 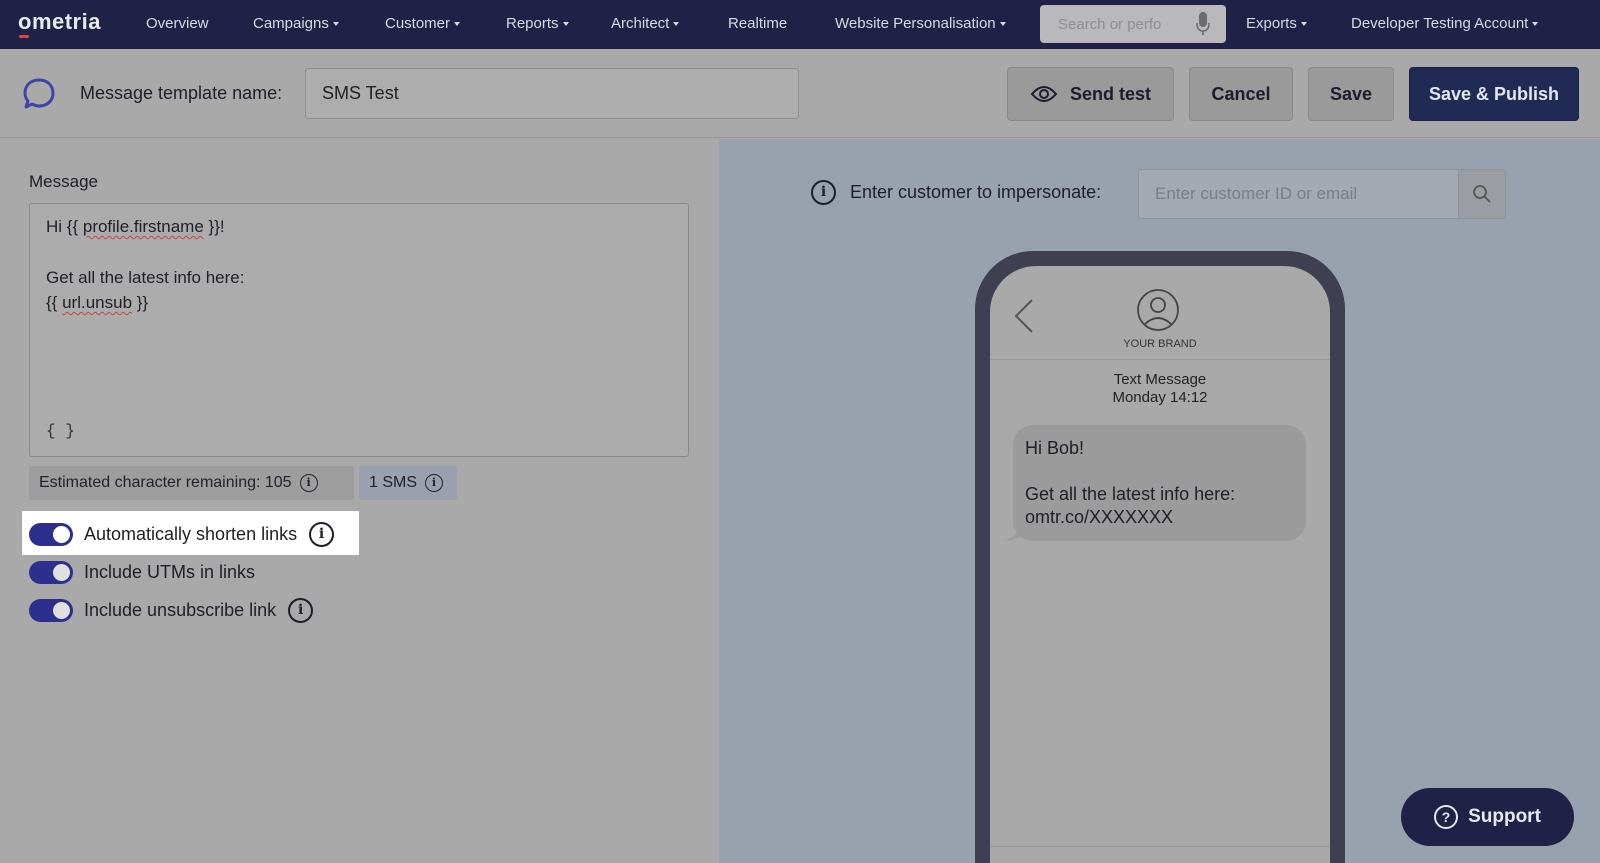 What do you see at coordinates (1160, 344) in the screenshot?
I see `brand-name: YOUR BRAND` at bounding box center [1160, 344].